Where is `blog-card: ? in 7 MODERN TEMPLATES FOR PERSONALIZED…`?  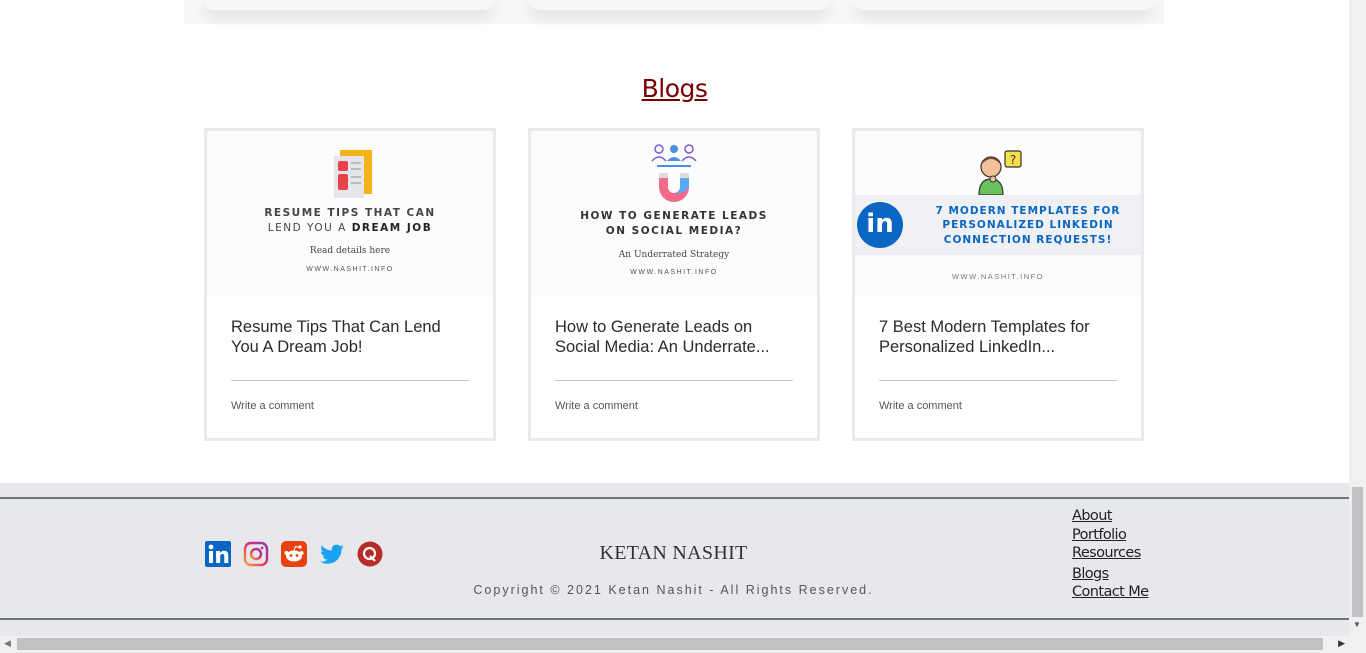 blog-card: ? in 7 MODERN TEMPLATES FOR PERSONALIZED… is located at coordinates (998, 284).